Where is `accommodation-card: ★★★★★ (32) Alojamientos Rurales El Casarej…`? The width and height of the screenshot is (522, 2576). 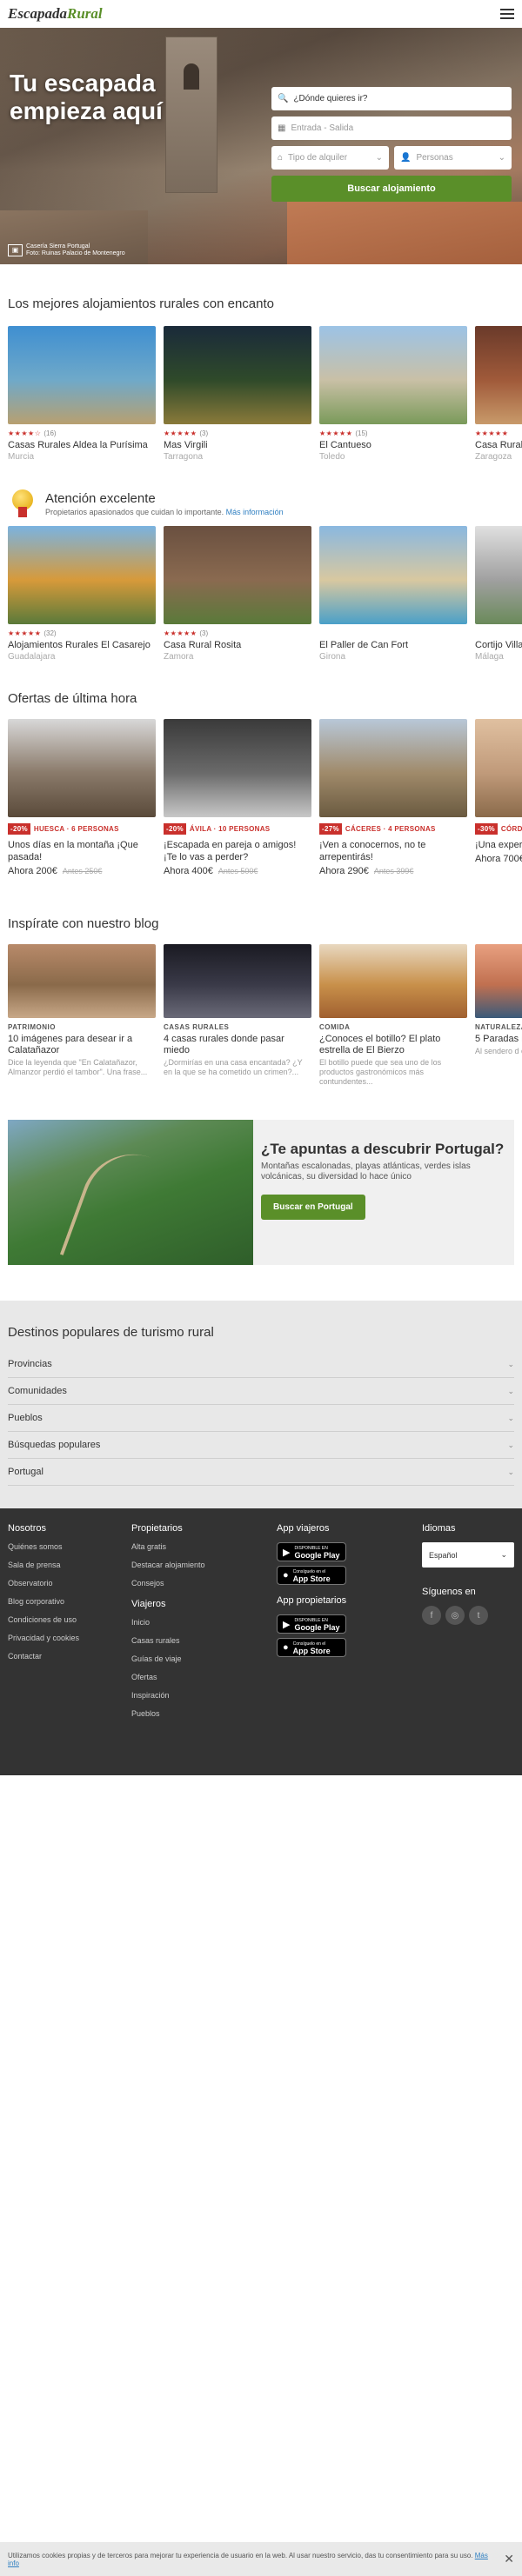
accommodation-card: ★★★★★ (32) Alojamientos Rurales El Casarej… is located at coordinates (82, 594).